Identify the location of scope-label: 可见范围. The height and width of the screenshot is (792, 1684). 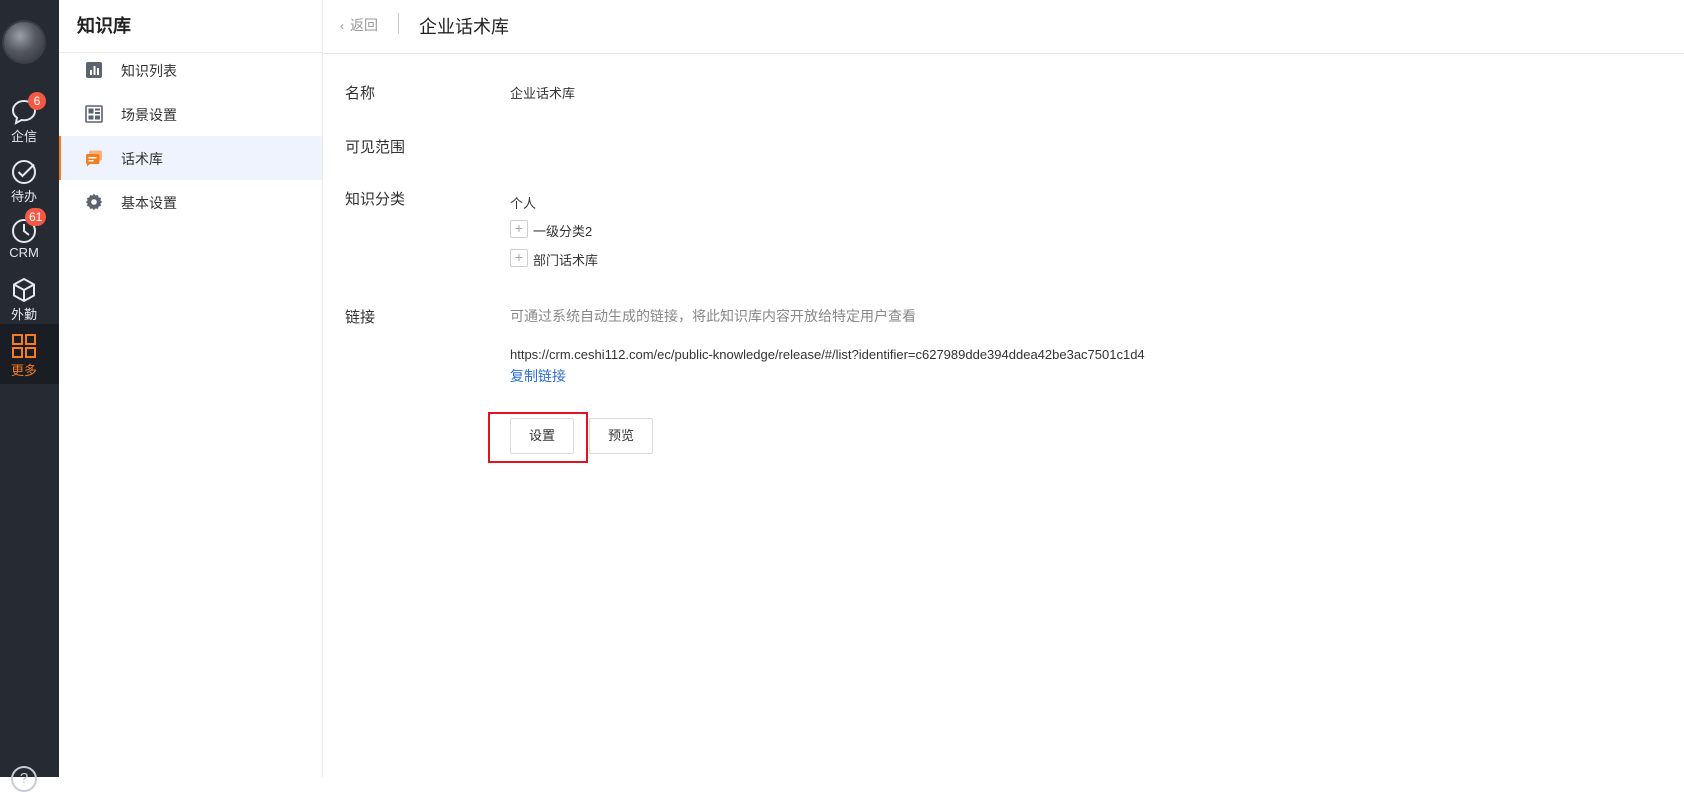
(375, 147).